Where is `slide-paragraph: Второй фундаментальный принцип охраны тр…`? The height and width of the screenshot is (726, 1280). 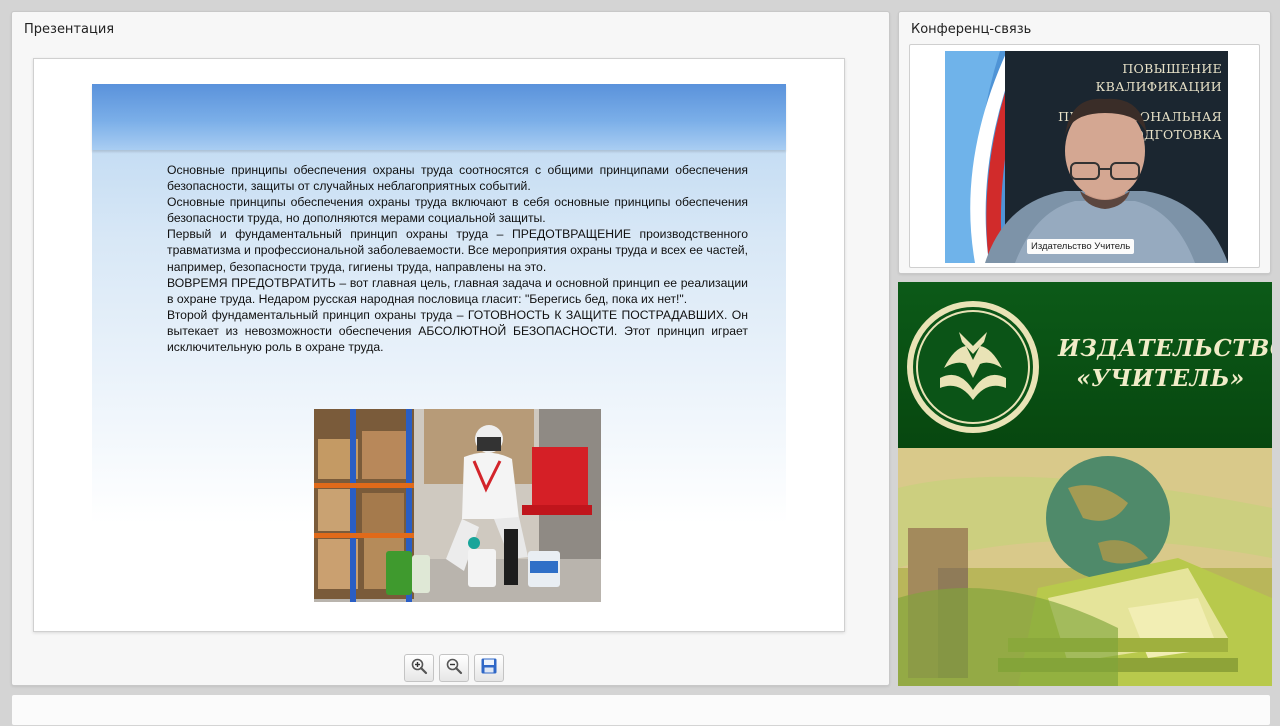
slide-paragraph: Второй фундаментальный принцип охраны тр… is located at coordinates (457, 331).